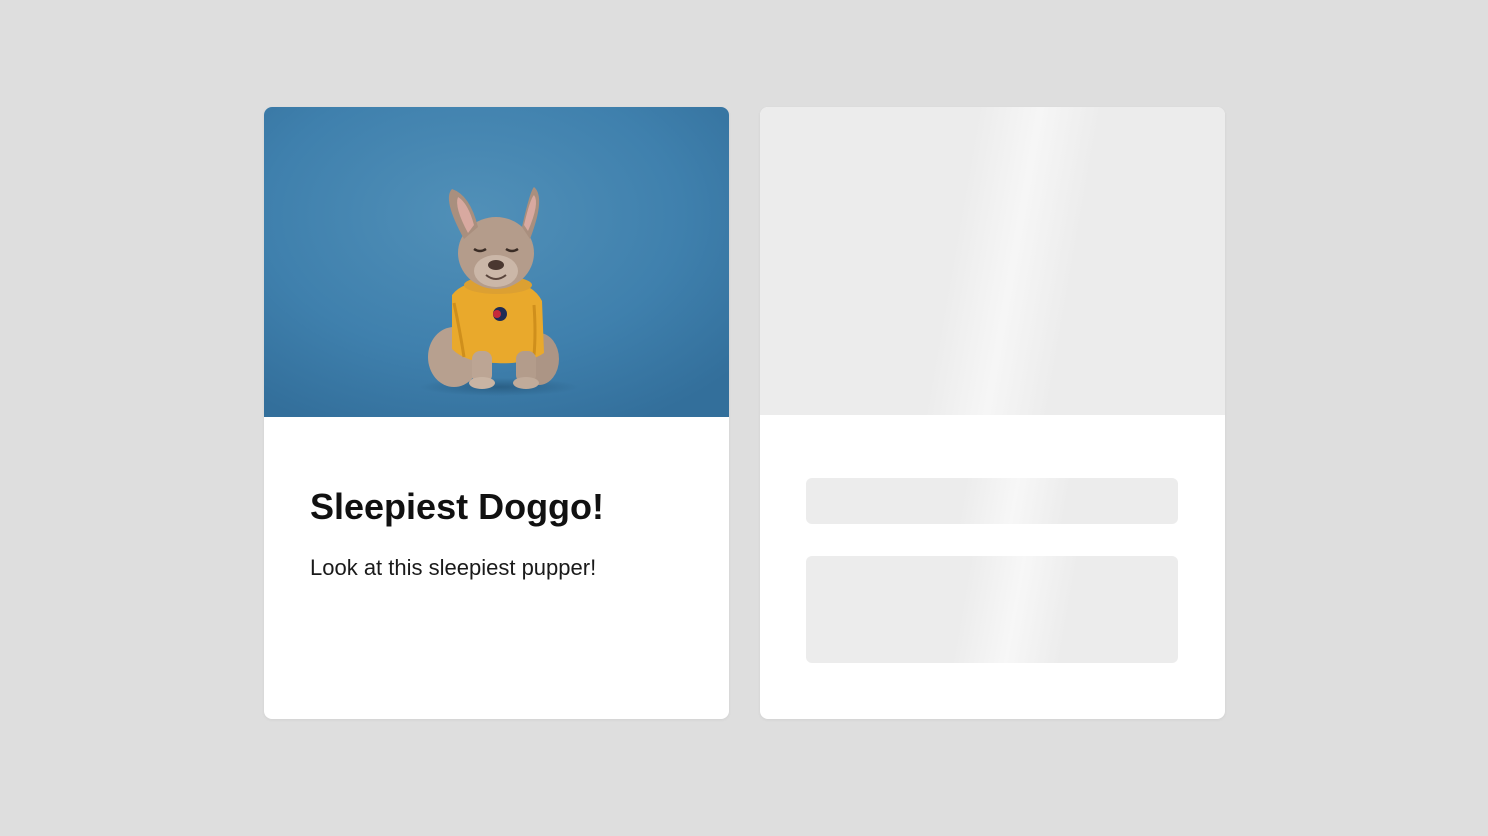 Image resolution: width=1488 pixels, height=836 pixels. I want to click on card-title: Sleepiest Doggo!, so click(457, 506).